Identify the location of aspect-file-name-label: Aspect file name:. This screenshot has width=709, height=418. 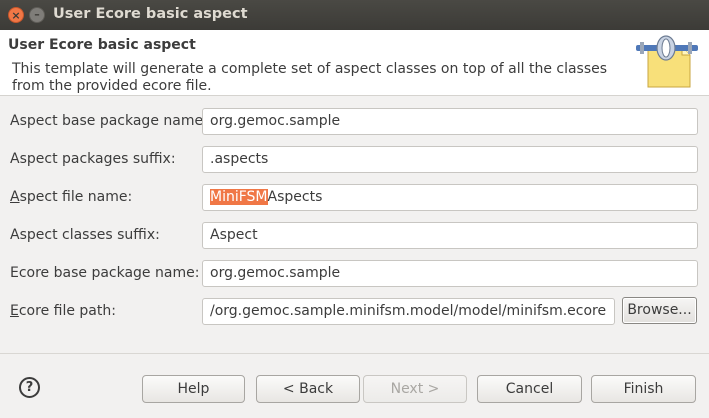
(71, 197).